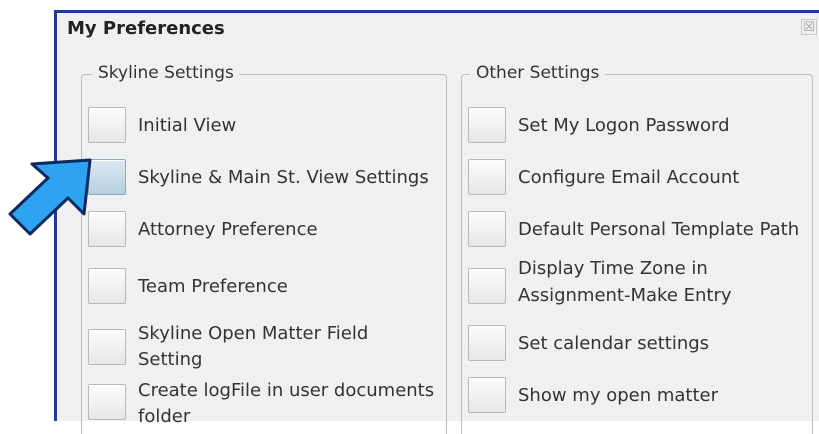  I want to click on other-settings-legend: Other Settings, so click(538, 73).